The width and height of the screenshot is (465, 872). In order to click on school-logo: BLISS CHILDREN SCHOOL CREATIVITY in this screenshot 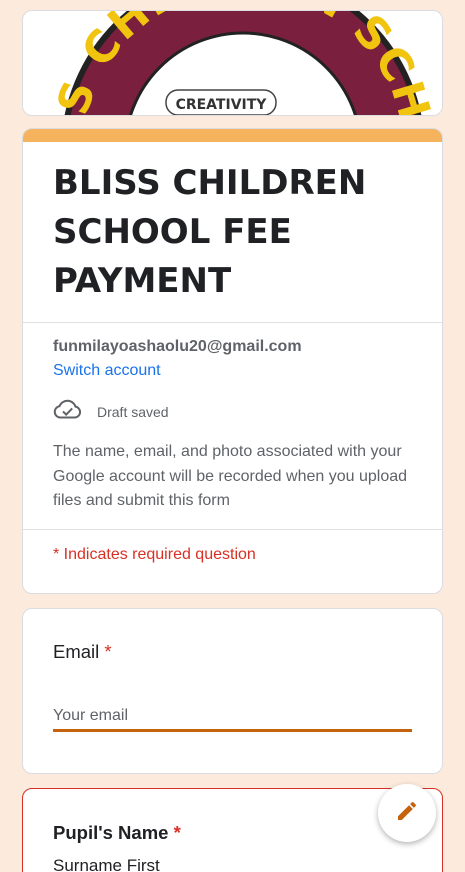, I will do `click(232, 63)`.